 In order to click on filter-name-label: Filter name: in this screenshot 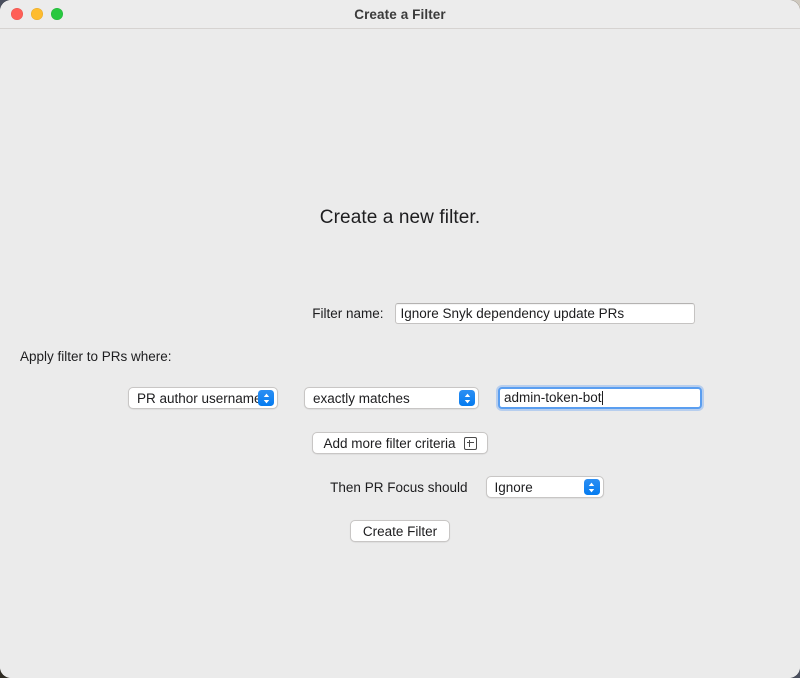, I will do `click(348, 313)`.